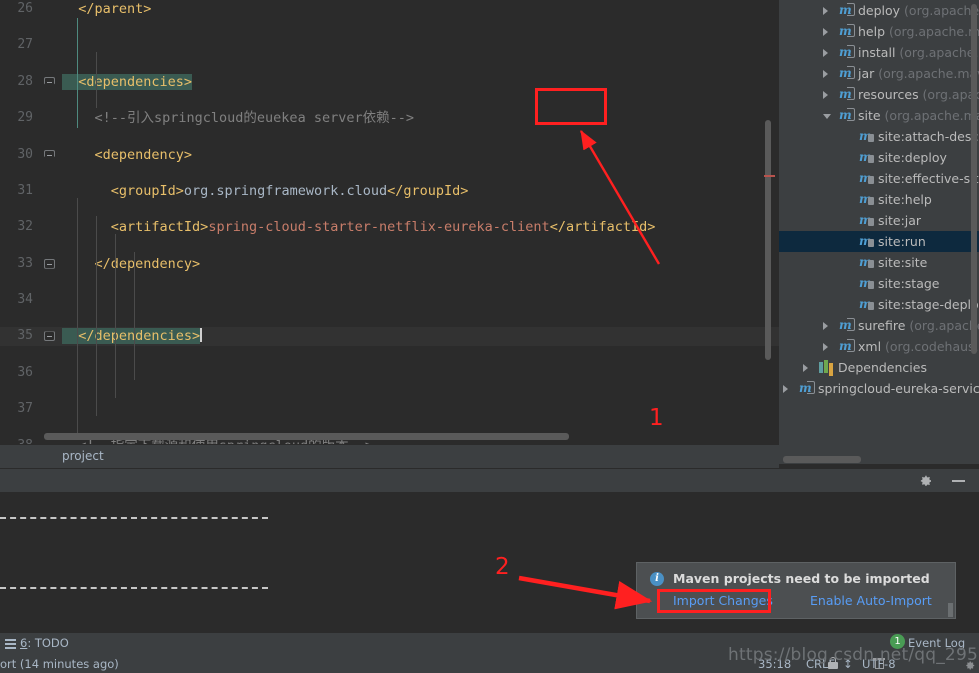 This screenshot has height=673, width=979. What do you see at coordinates (936, 643) in the screenshot?
I see `tab-event-log: Event Log` at bounding box center [936, 643].